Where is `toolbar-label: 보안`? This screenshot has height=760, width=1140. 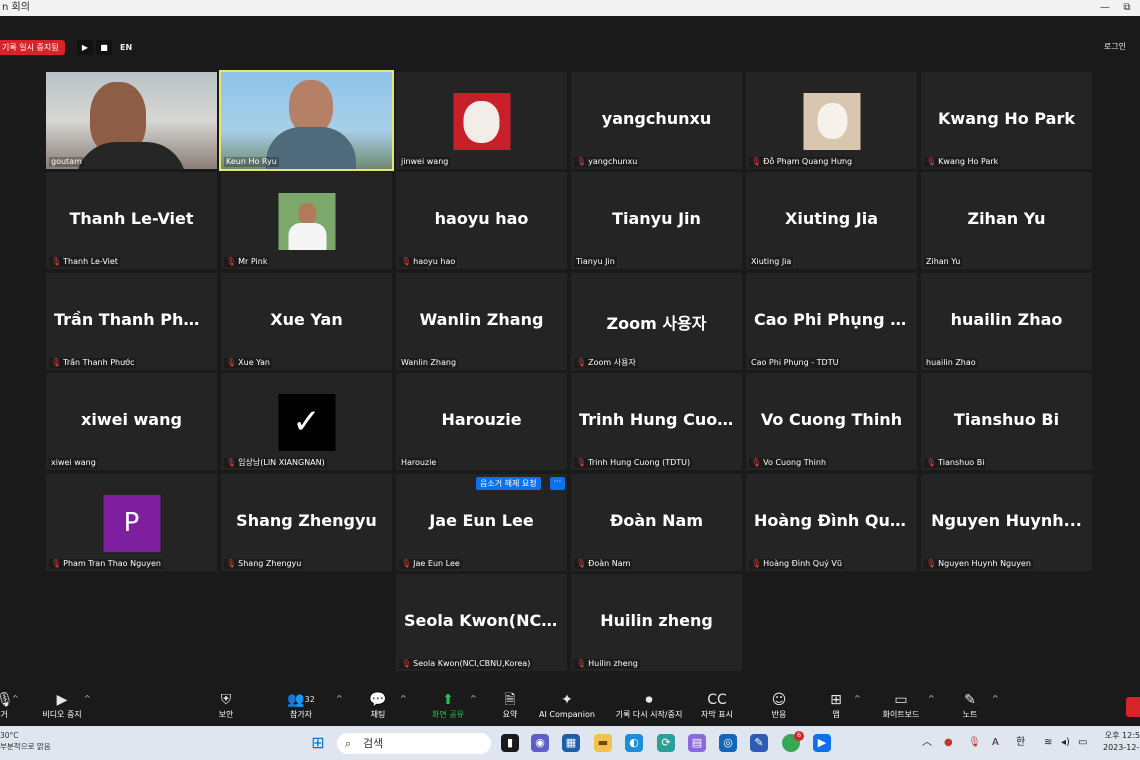
toolbar-label: 보안 is located at coordinates (226, 714).